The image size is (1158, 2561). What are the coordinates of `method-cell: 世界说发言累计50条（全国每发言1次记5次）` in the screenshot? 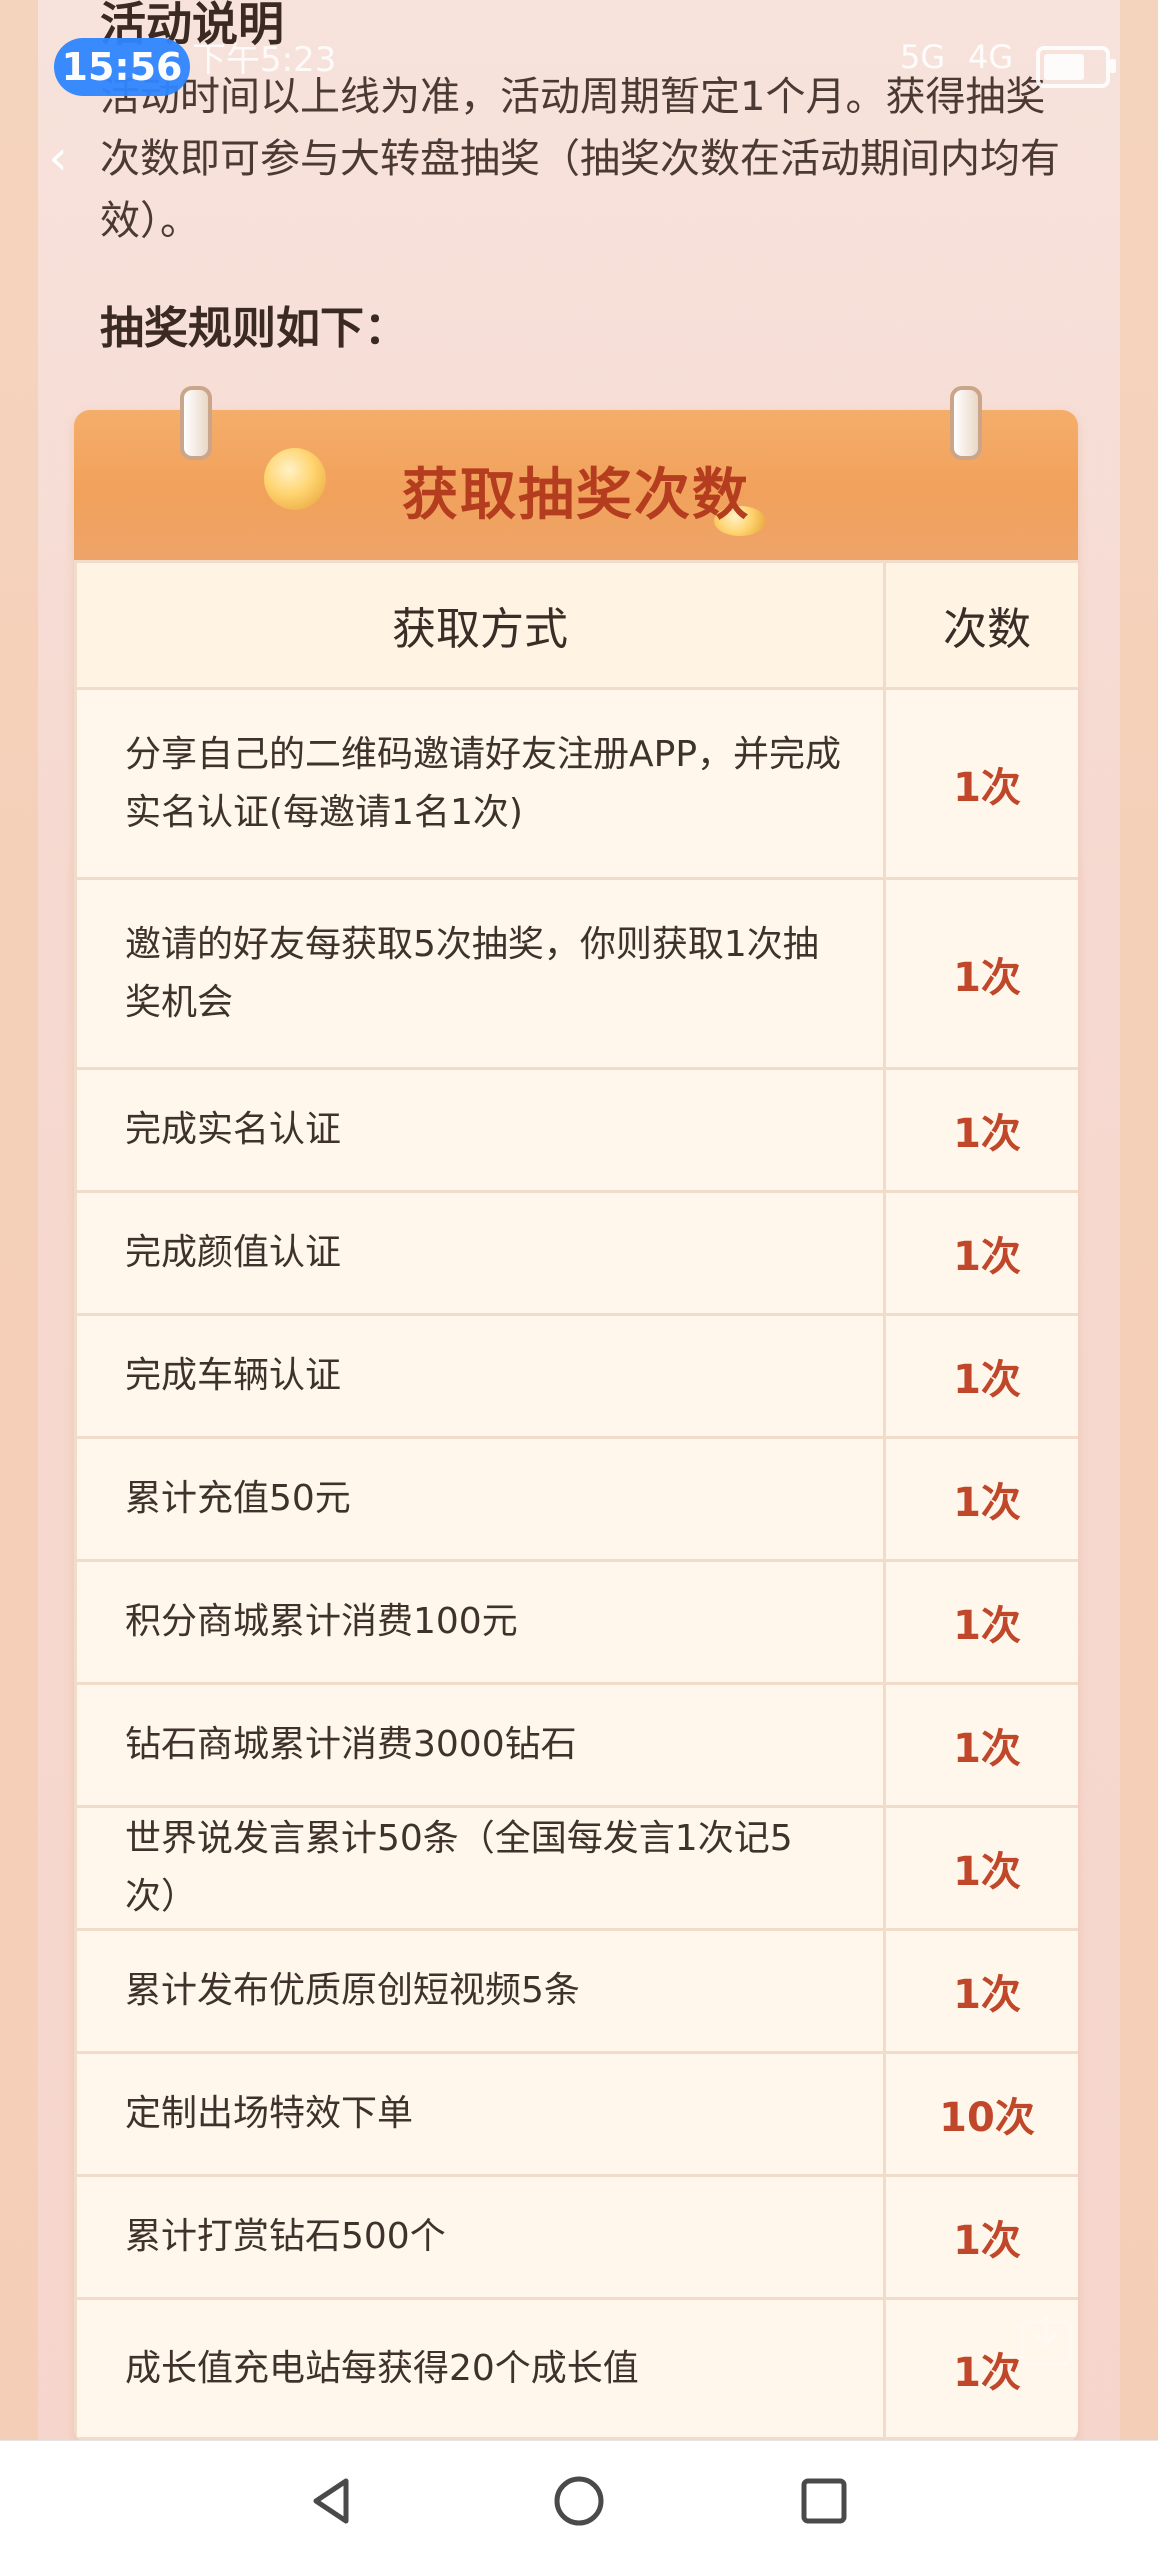 It's located at (480, 1868).